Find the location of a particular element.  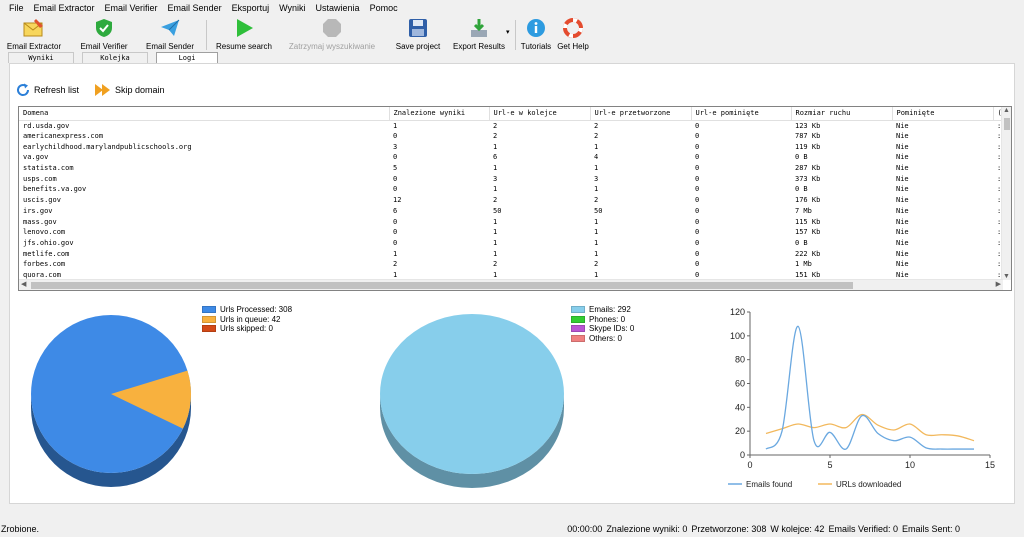

stop-search-label: Zatrzymaj wyszukiwanie is located at coordinates (332, 46).